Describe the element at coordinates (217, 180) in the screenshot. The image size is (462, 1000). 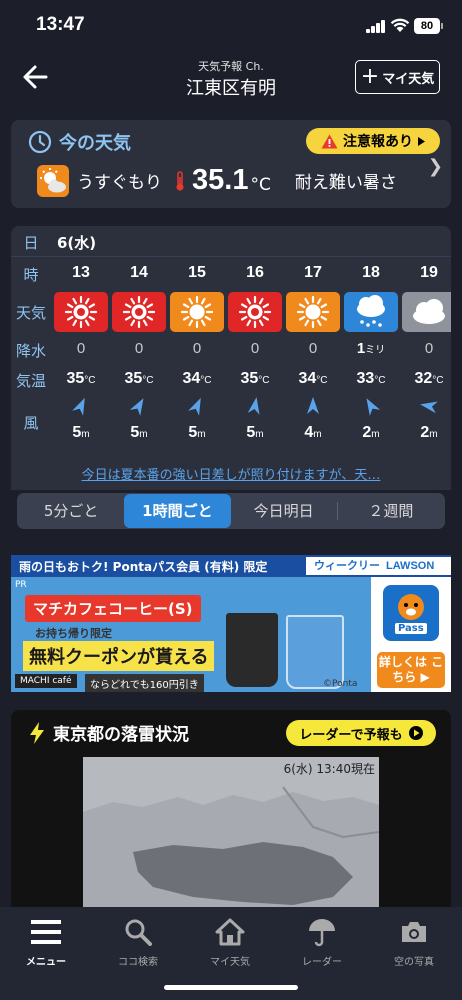
I see `current-weather-row: うすぐもり 35.1 °C 耐え難い暑さ` at that location.